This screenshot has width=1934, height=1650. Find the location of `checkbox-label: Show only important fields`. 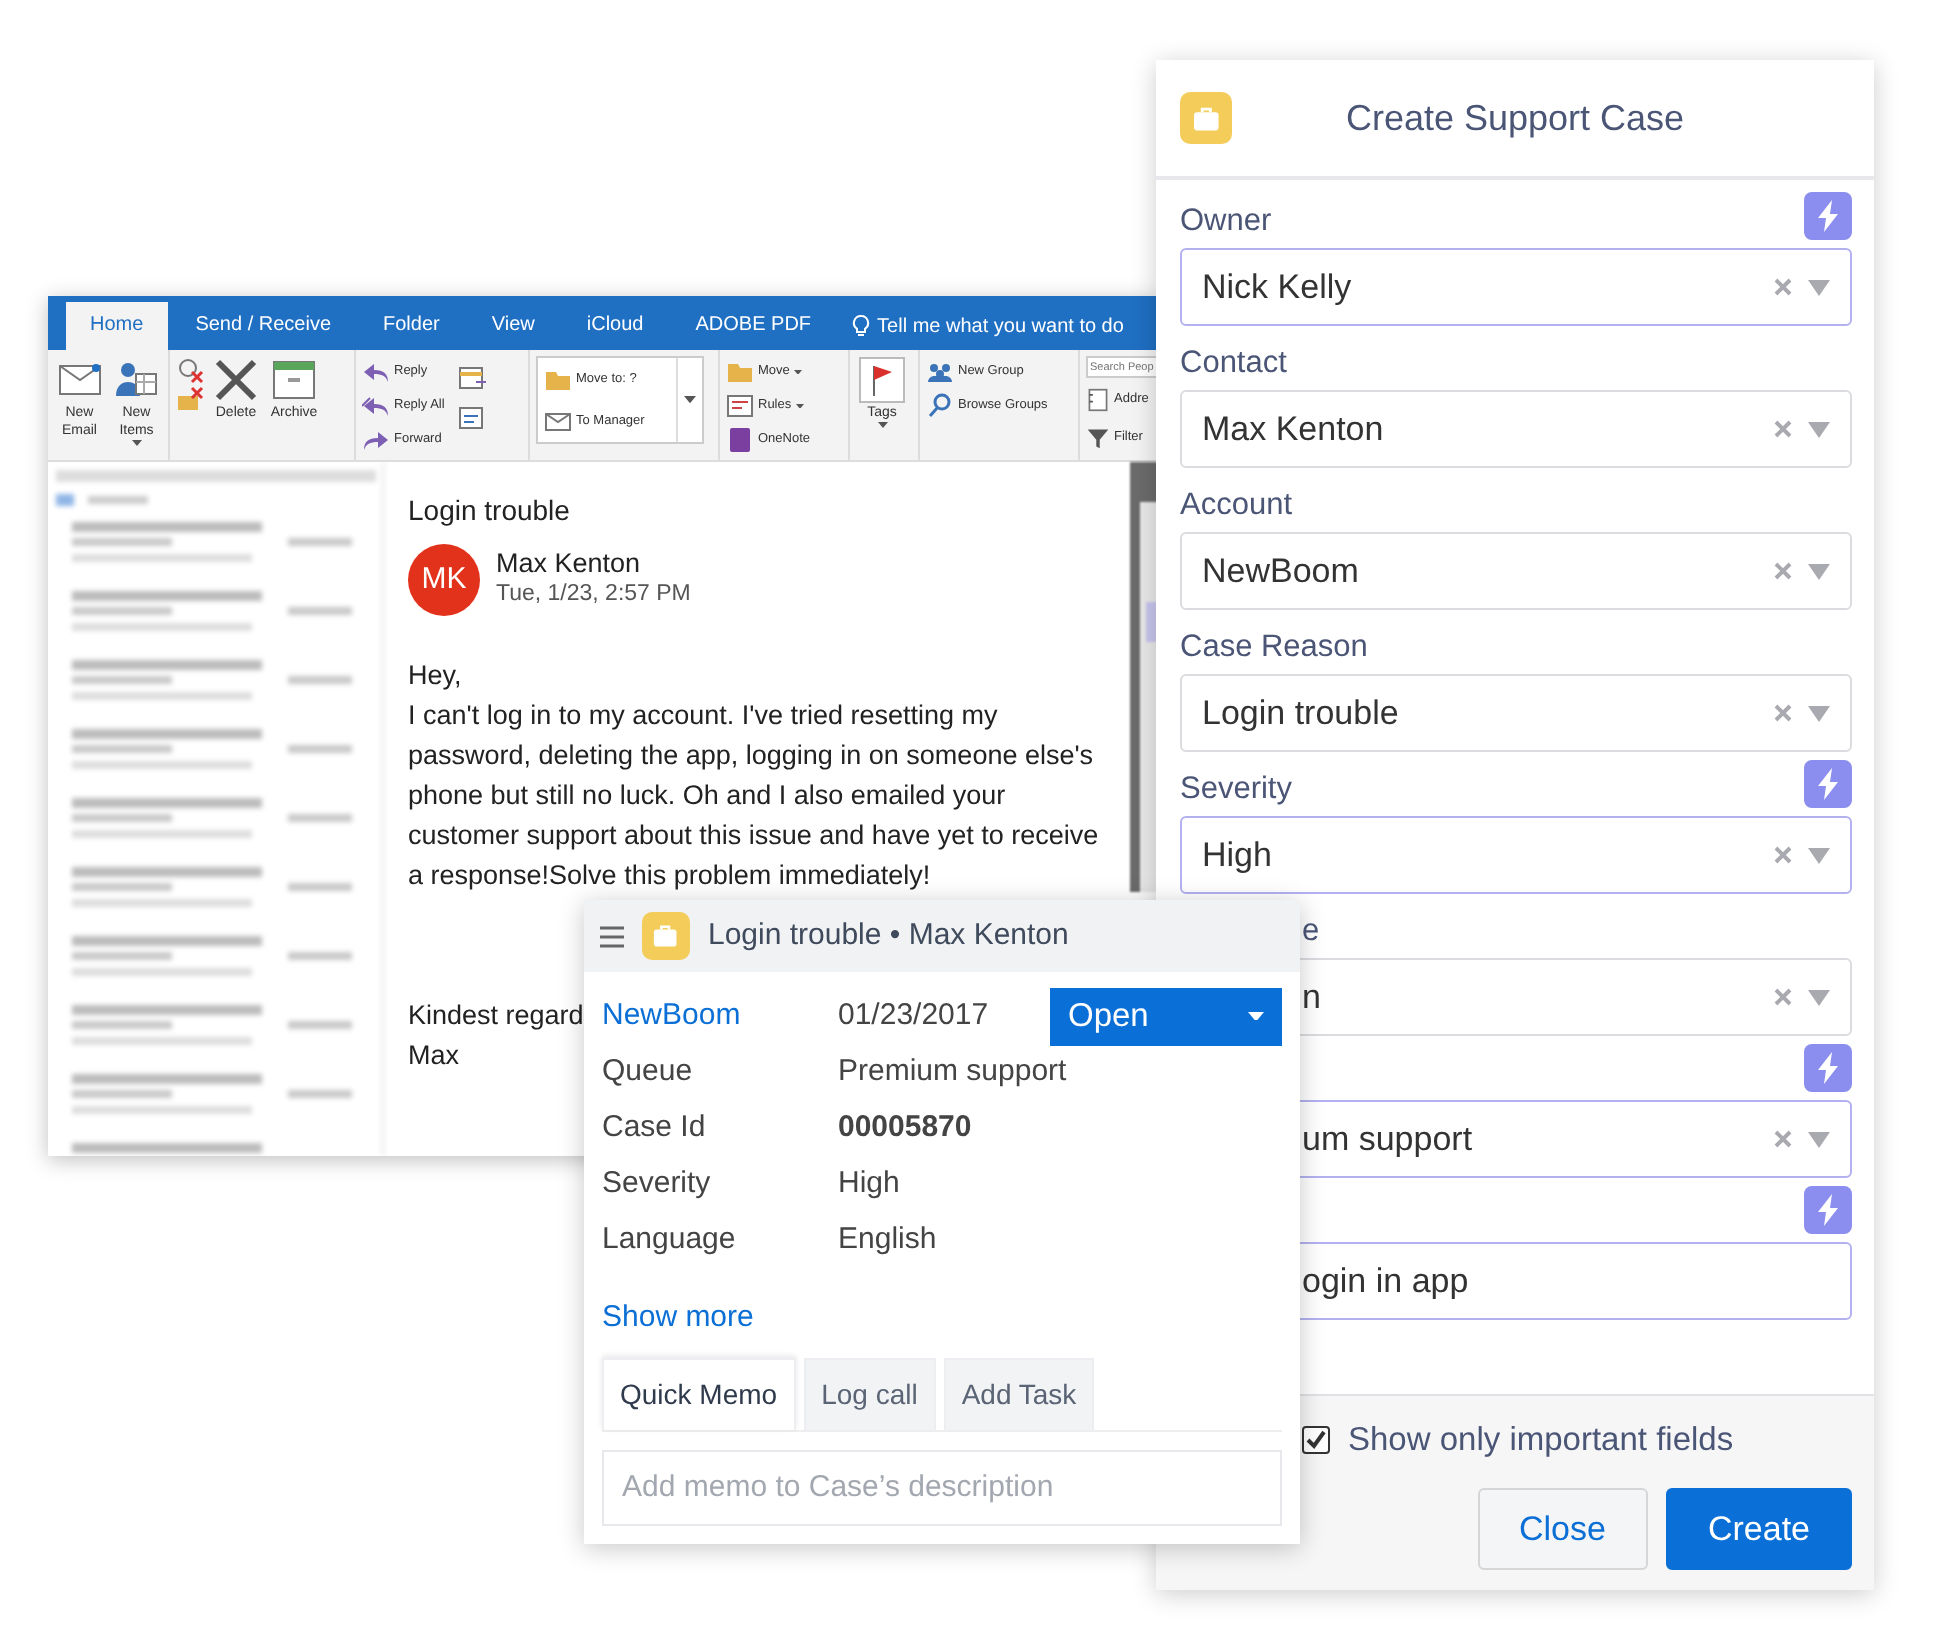

checkbox-label: Show only important fields is located at coordinates (1541, 1441).